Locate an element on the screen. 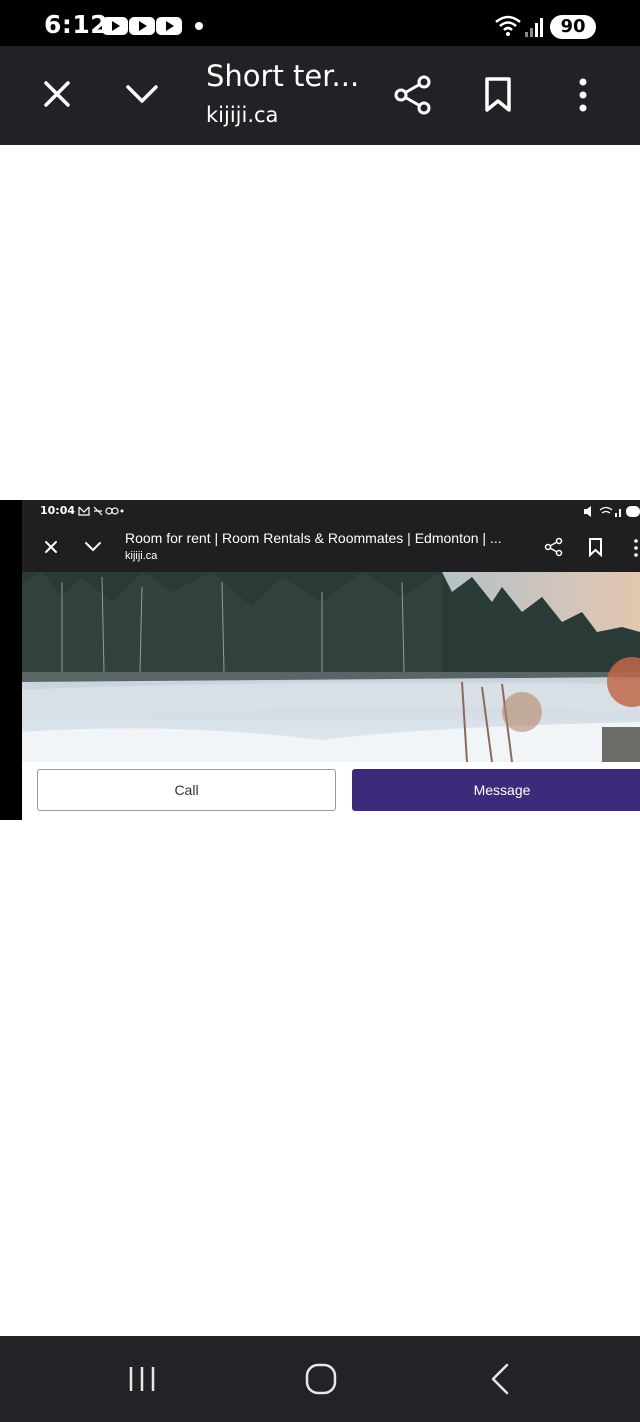  home-icon is located at coordinates (321, 1379).